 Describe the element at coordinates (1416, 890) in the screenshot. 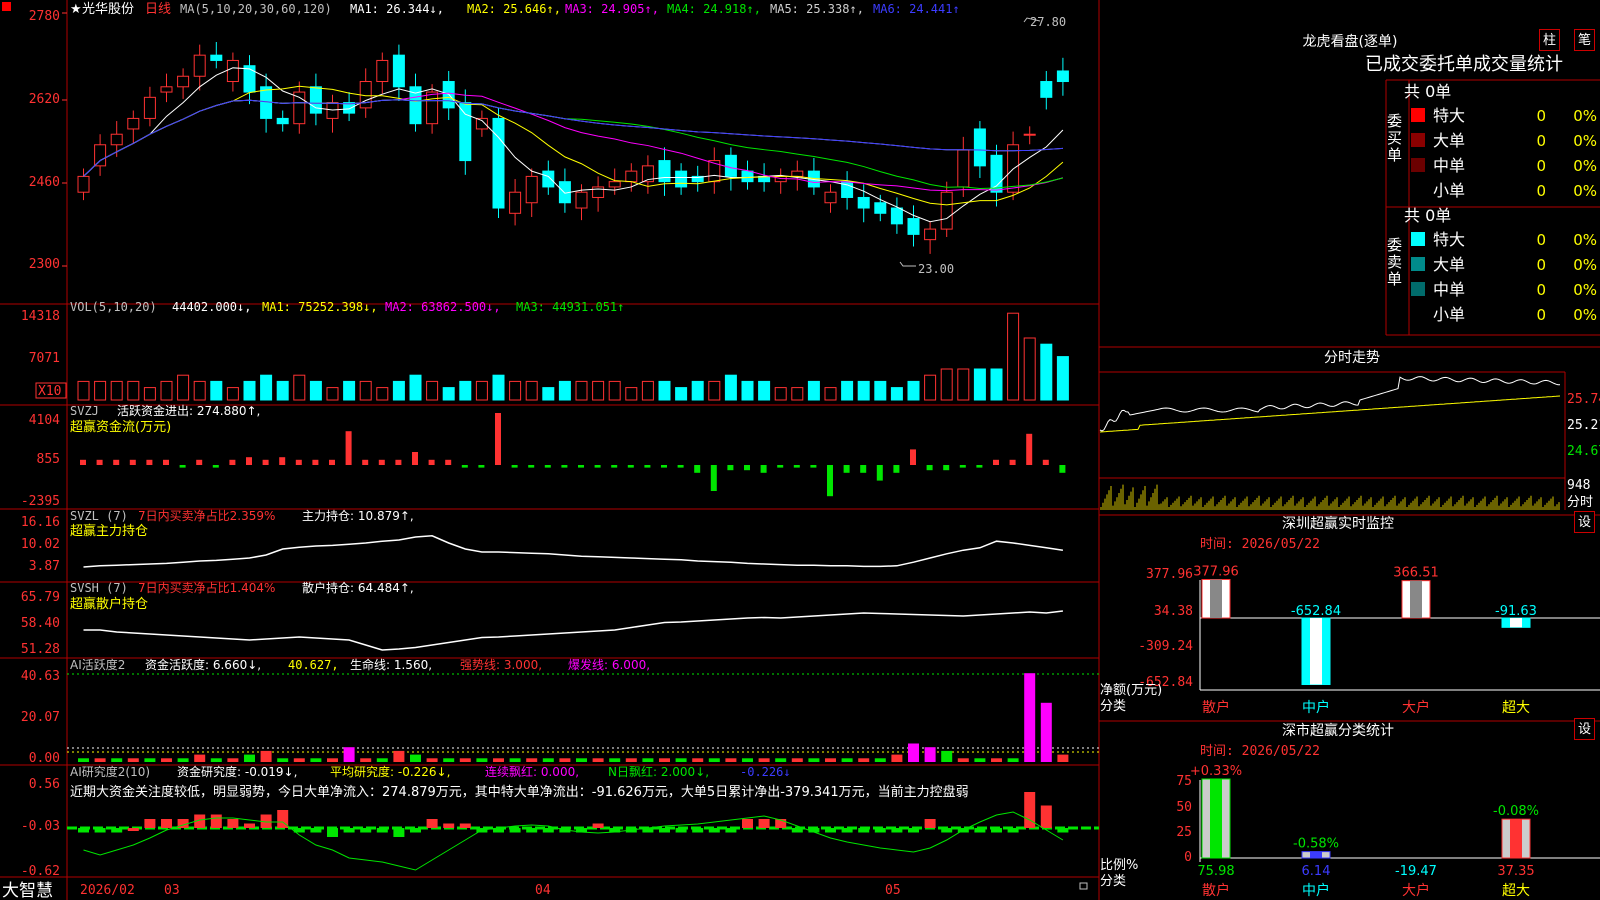

I see `classify-category: 大户` at that location.